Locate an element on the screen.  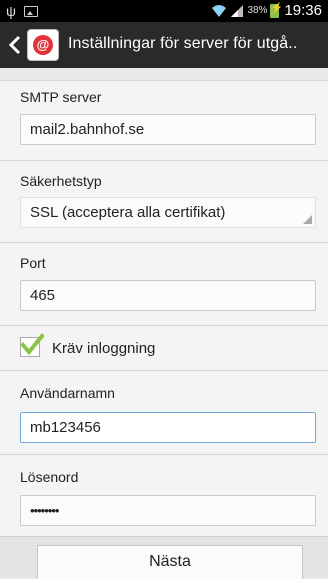
bottom-button-bar: Nästa is located at coordinates (164, 557).